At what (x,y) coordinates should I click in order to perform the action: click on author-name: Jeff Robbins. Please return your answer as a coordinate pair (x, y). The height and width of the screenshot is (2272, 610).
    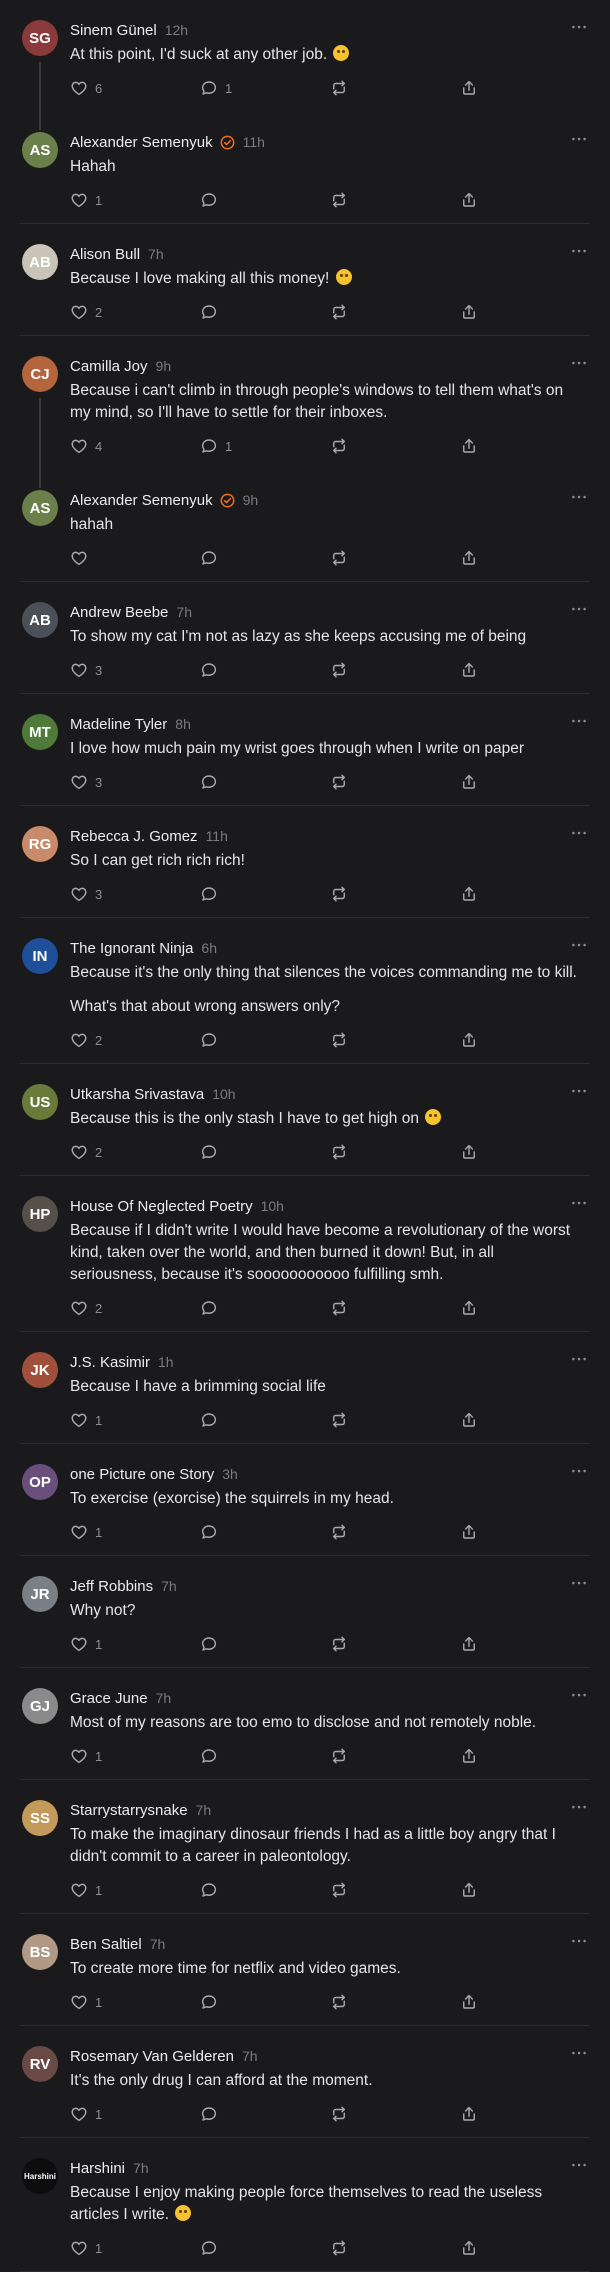
    Looking at the image, I should click on (111, 1586).